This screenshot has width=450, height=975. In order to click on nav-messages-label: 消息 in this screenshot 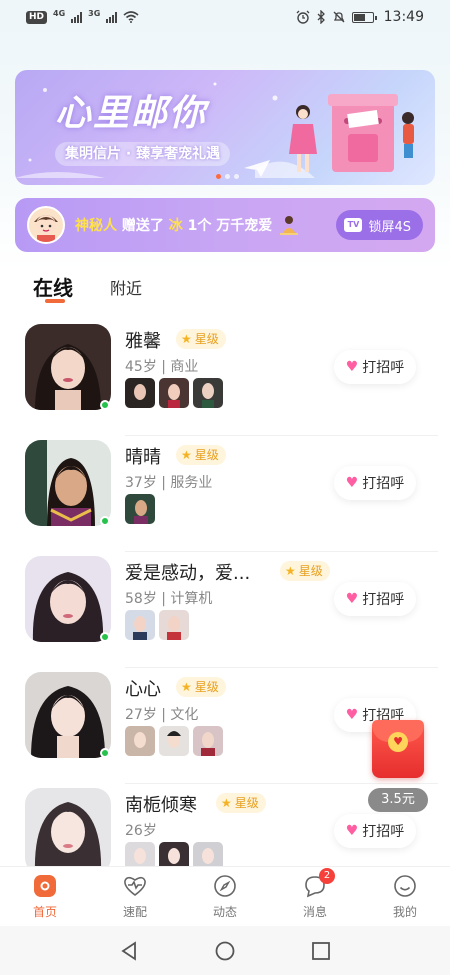, I will do `click(314, 912)`.